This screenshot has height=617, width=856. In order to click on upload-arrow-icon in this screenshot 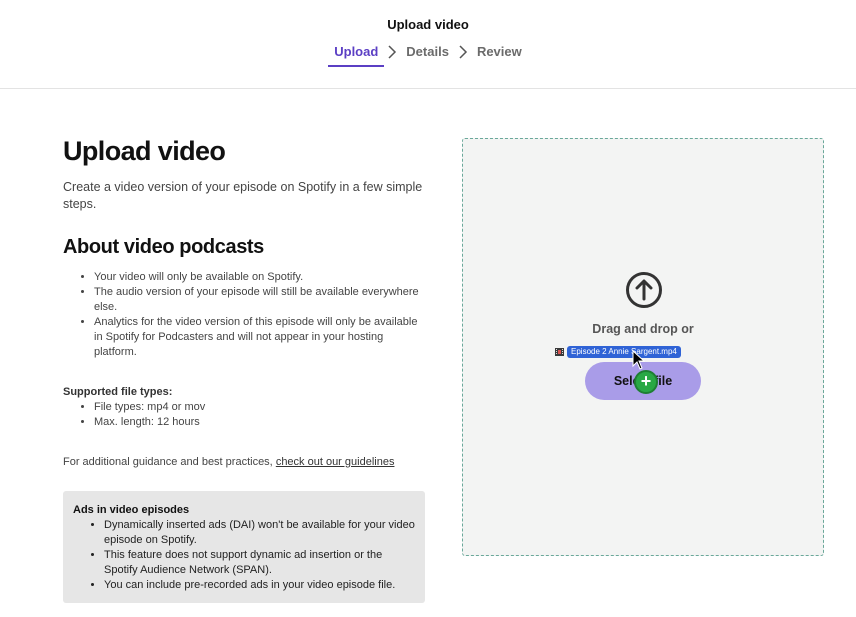, I will do `click(644, 290)`.